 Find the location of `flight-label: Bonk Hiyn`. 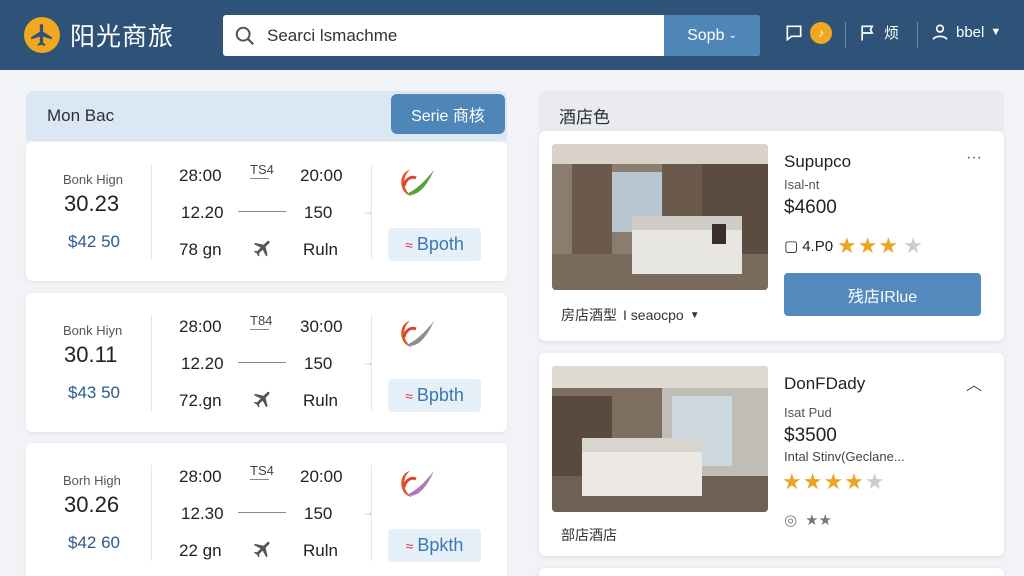

flight-label: Bonk Hiyn is located at coordinates (93, 330).